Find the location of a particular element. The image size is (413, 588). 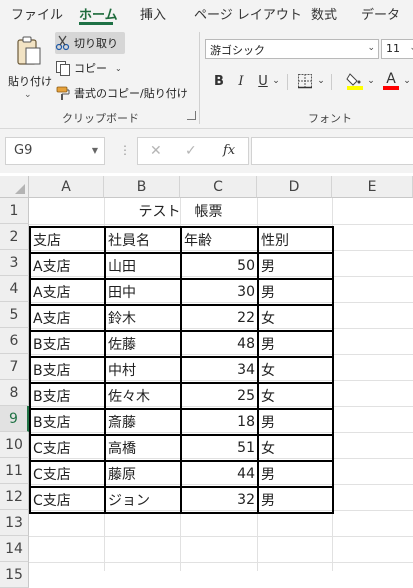

cell-employee: 鈴木 is located at coordinates (143, 318).